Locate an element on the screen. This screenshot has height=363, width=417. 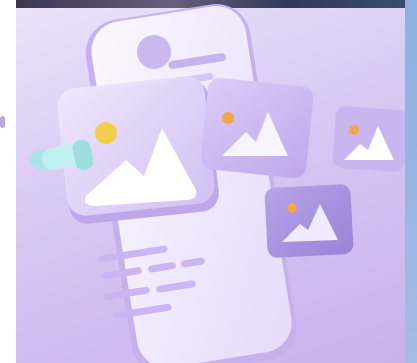
edge-marker is located at coordinates (2, 122).